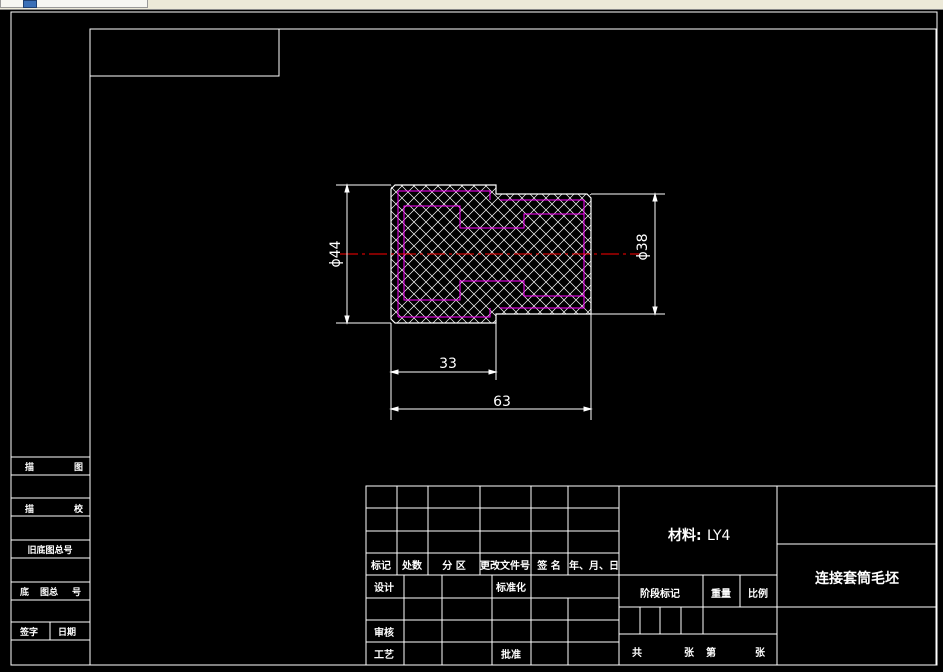 This screenshot has width=943, height=672. Describe the element at coordinates (67, 632) in the screenshot. I see `side-label-date: 日期` at that location.